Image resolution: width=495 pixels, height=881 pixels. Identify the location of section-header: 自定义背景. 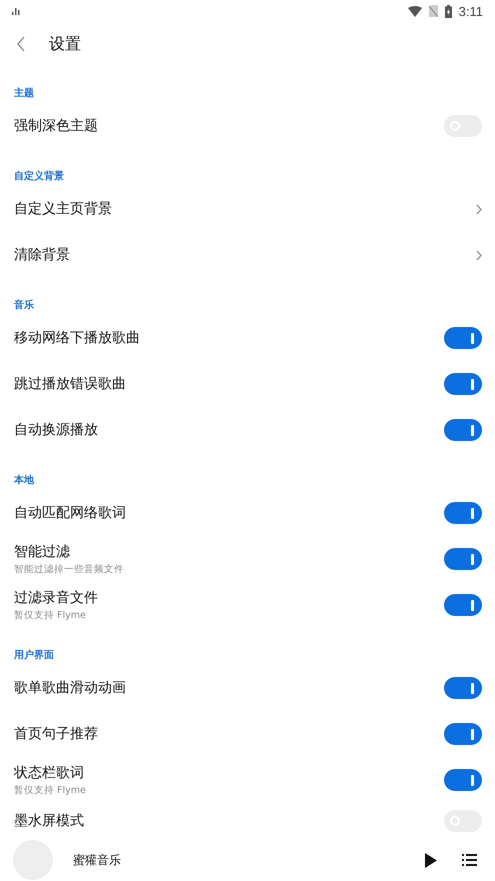
(39, 176).